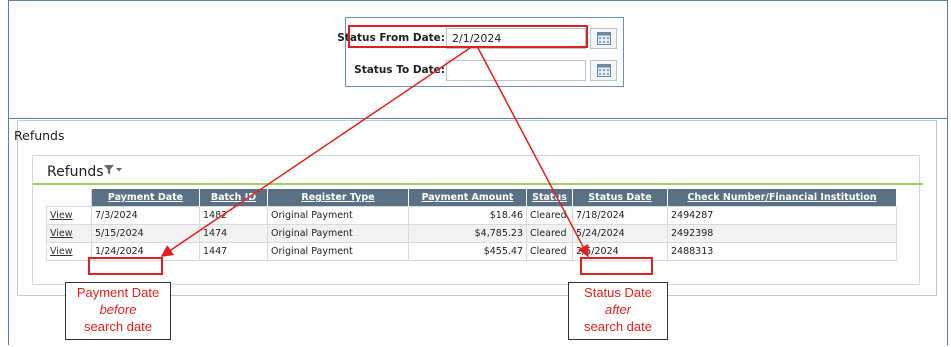  I want to click on payment-date-cell: 7/3/2024, so click(145, 215).